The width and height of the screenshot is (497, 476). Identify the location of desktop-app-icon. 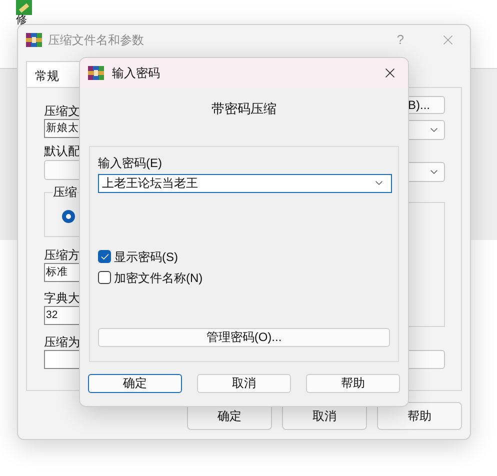
(24, 7).